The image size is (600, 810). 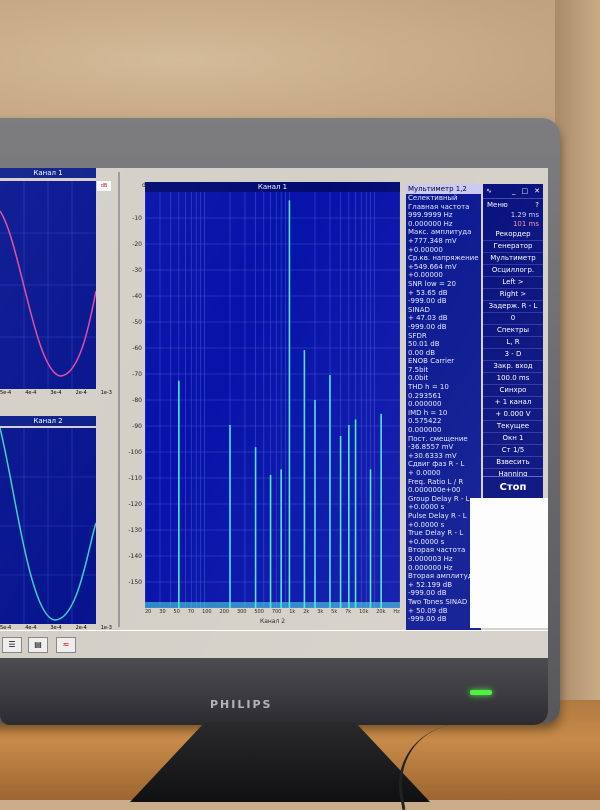 What do you see at coordinates (513, 307) in the screenshot?
I see `control-item: Задерж. R - L` at bounding box center [513, 307].